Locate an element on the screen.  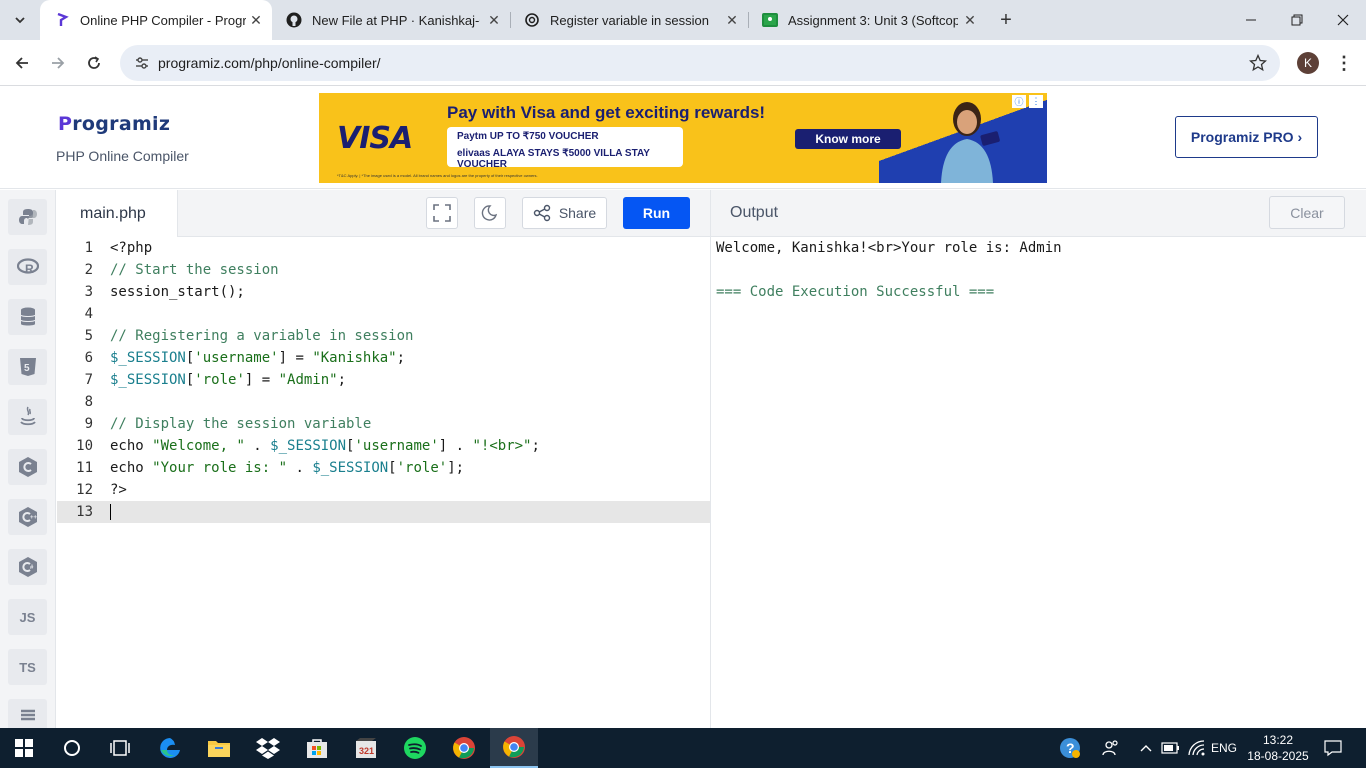
forward-button is located at coordinates (58, 63).